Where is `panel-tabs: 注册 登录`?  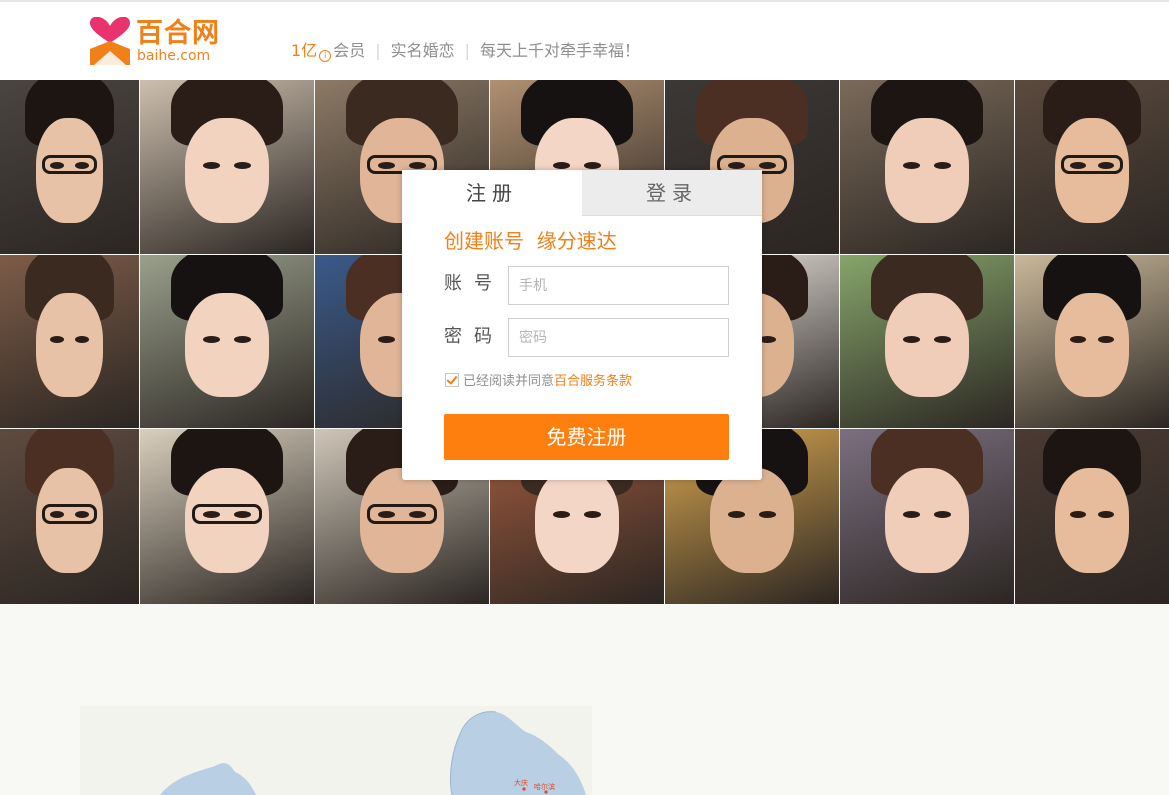 panel-tabs: 注册 登录 is located at coordinates (582, 193).